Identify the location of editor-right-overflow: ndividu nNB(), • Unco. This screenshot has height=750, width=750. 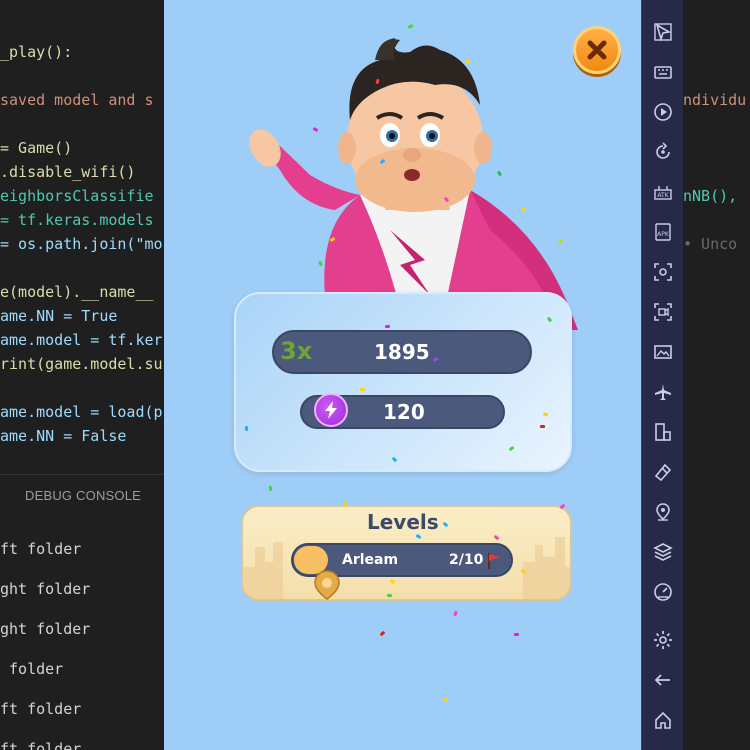
(716, 375).